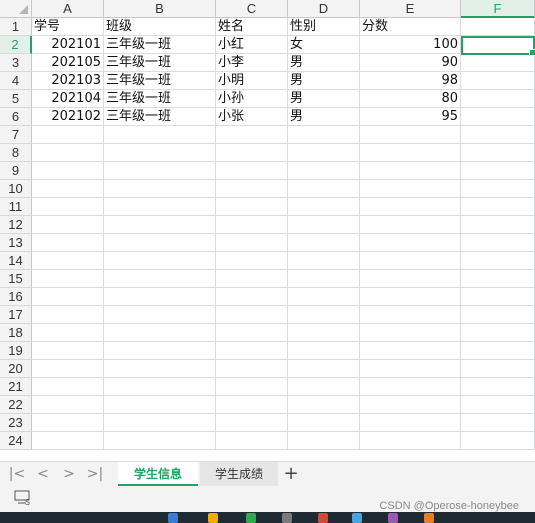  I want to click on cell-c21, so click(252, 387).